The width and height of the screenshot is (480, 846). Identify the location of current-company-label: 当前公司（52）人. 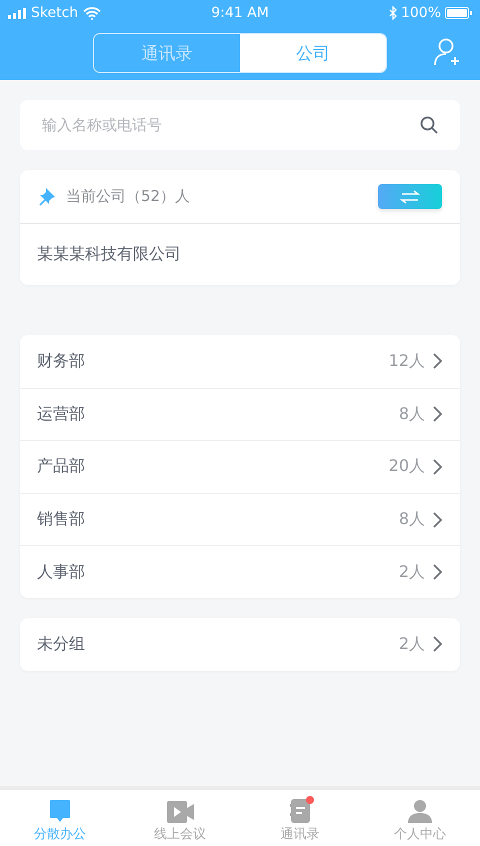
(129, 196).